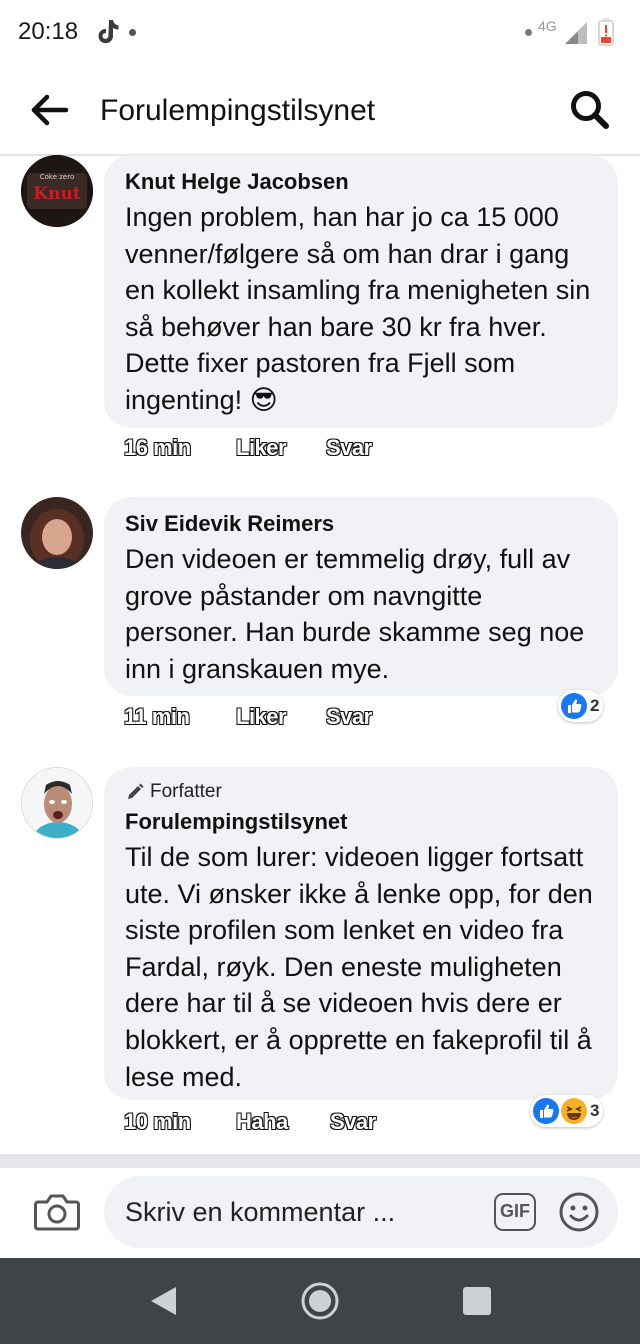 The width and height of the screenshot is (640, 1344). I want to click on svg-text: Coke zero, so click(57, 177).